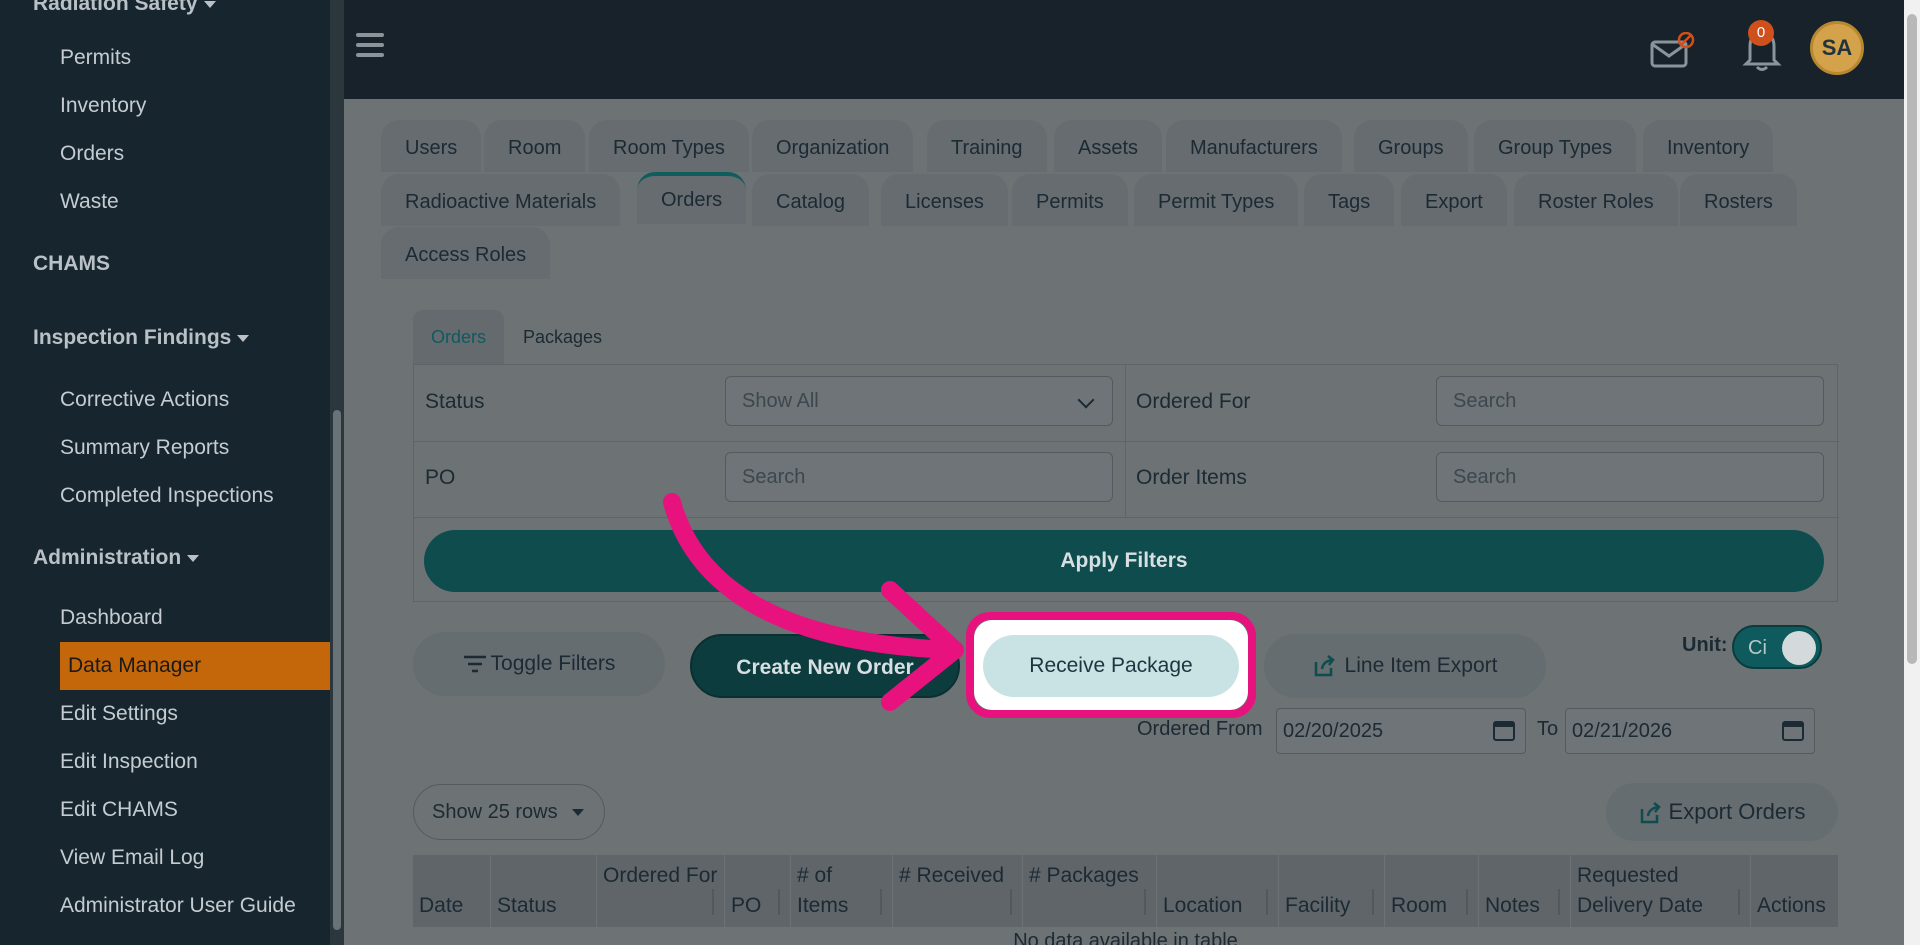  What do you see at coordinates (116, 558) in the screenshot?
I see `sidebar-section-administration: Administration` at bounding box center [116, 558].